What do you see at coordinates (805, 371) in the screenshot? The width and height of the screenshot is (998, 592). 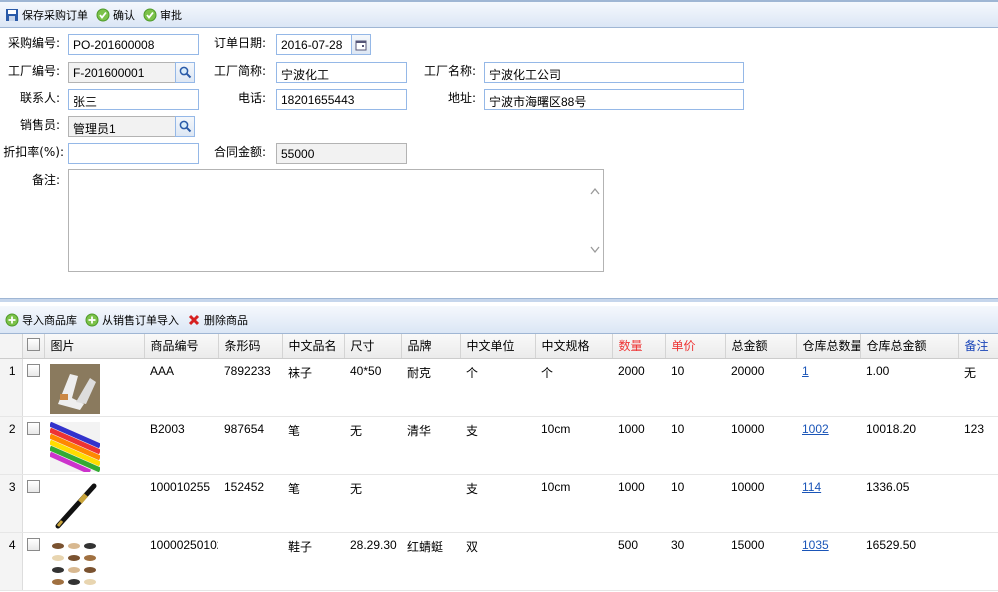 I see `warehouse-qty-link: 1` at bounding box center [805, 371].